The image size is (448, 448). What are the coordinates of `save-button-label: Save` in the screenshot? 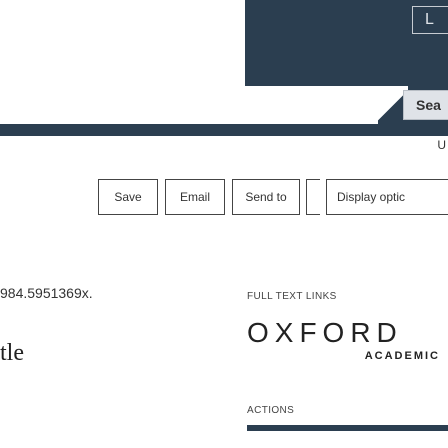 It's located at (128, 197).